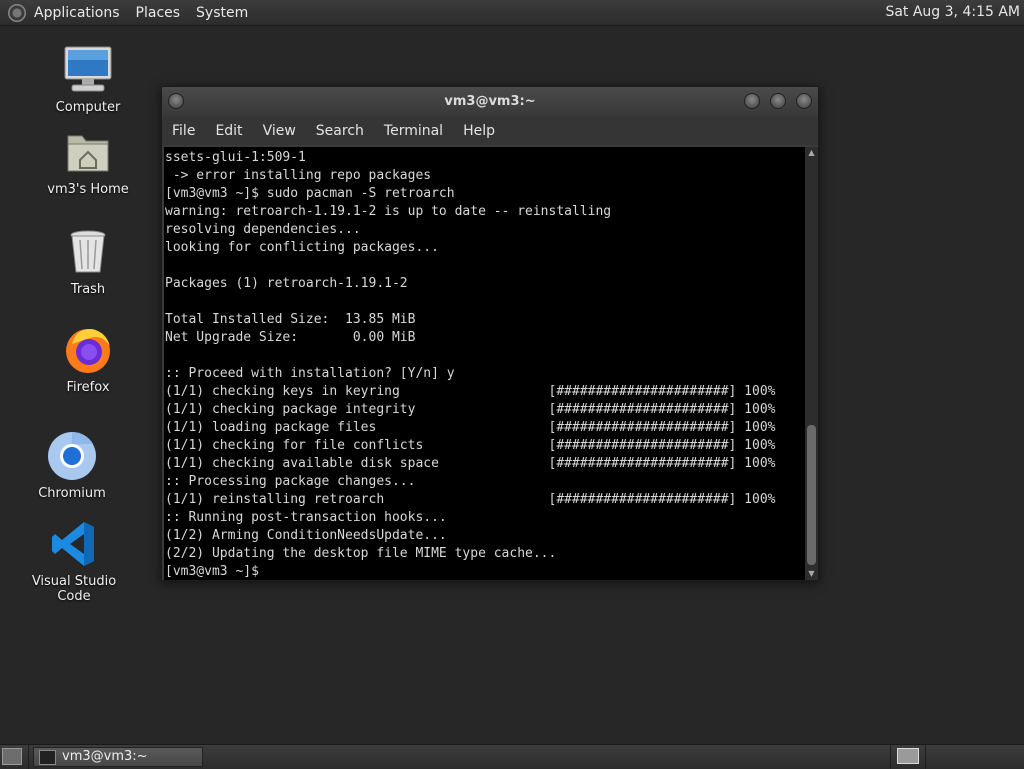  Describe the element at coordinates (948, 12) in the screenshot. I see `clock: Sat Aug 3, 4:15 AM` at that location.